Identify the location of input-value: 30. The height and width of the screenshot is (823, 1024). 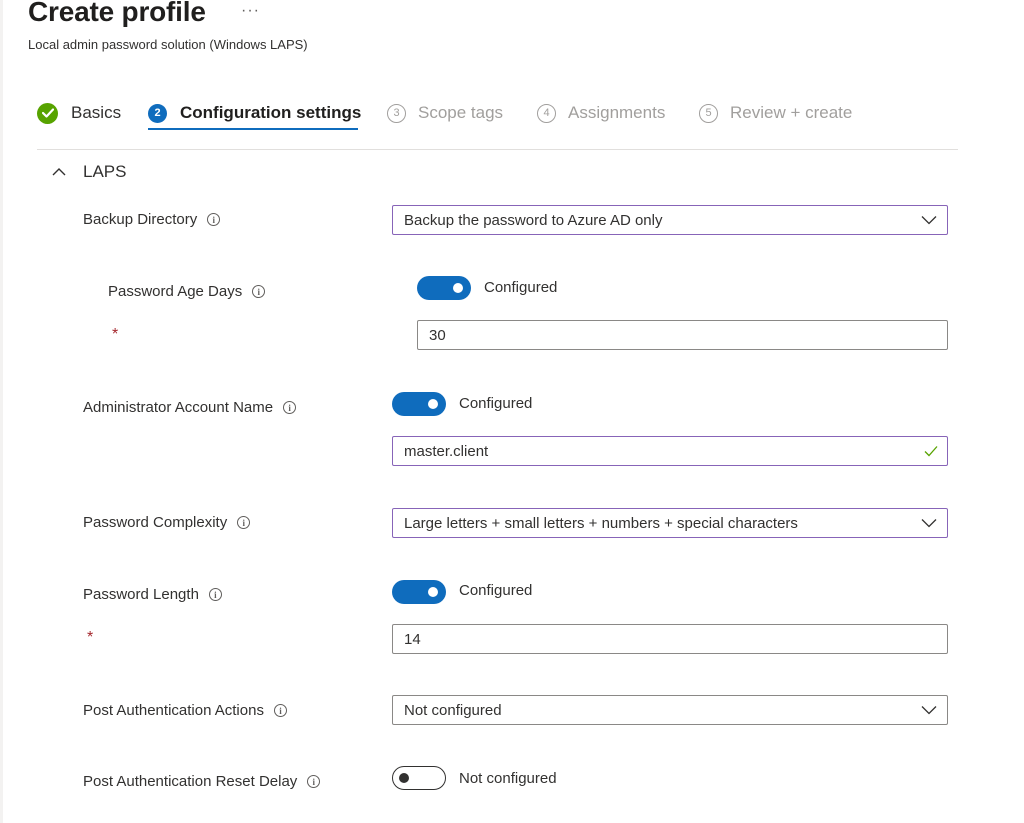
(437, 335).